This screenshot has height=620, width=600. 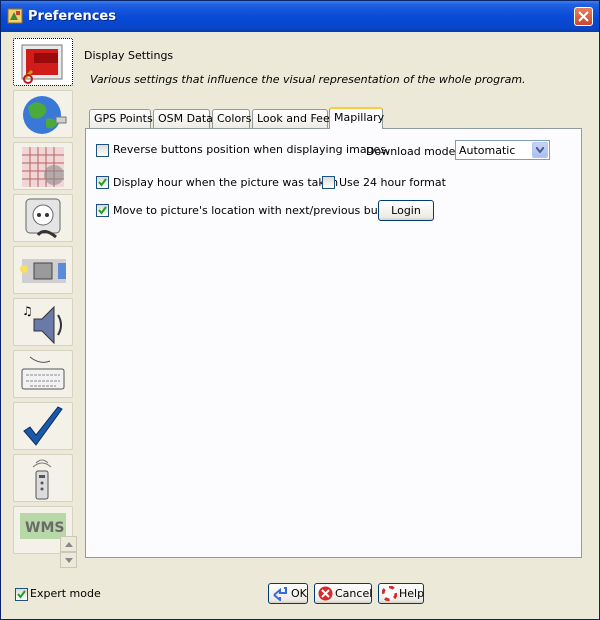 What do you see at coordinates (102, 150) in the screenshot?
I see `reverse-buttons-checkbox` at bounding box center [102, 150].